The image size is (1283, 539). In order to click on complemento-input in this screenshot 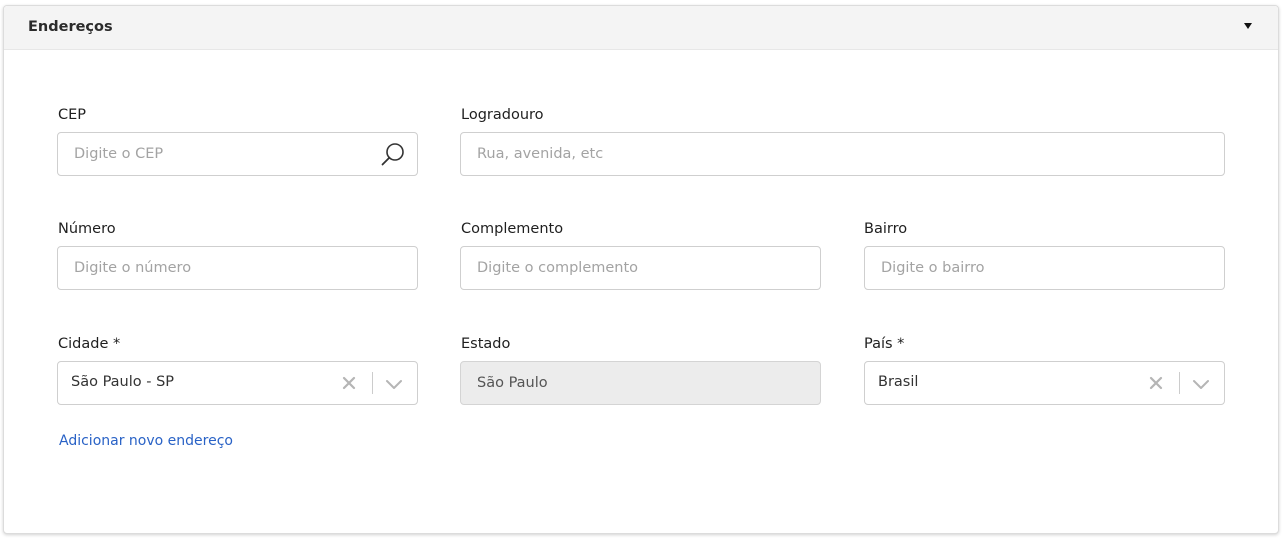, I will do `click(640, 268)`.